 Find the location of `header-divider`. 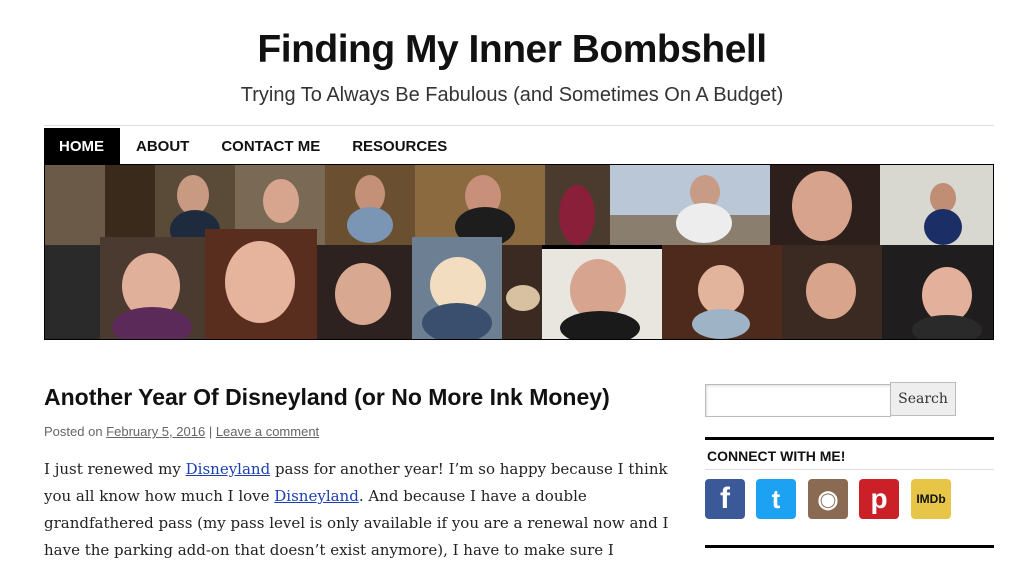

header-divider is located at coordinates (519, 125).